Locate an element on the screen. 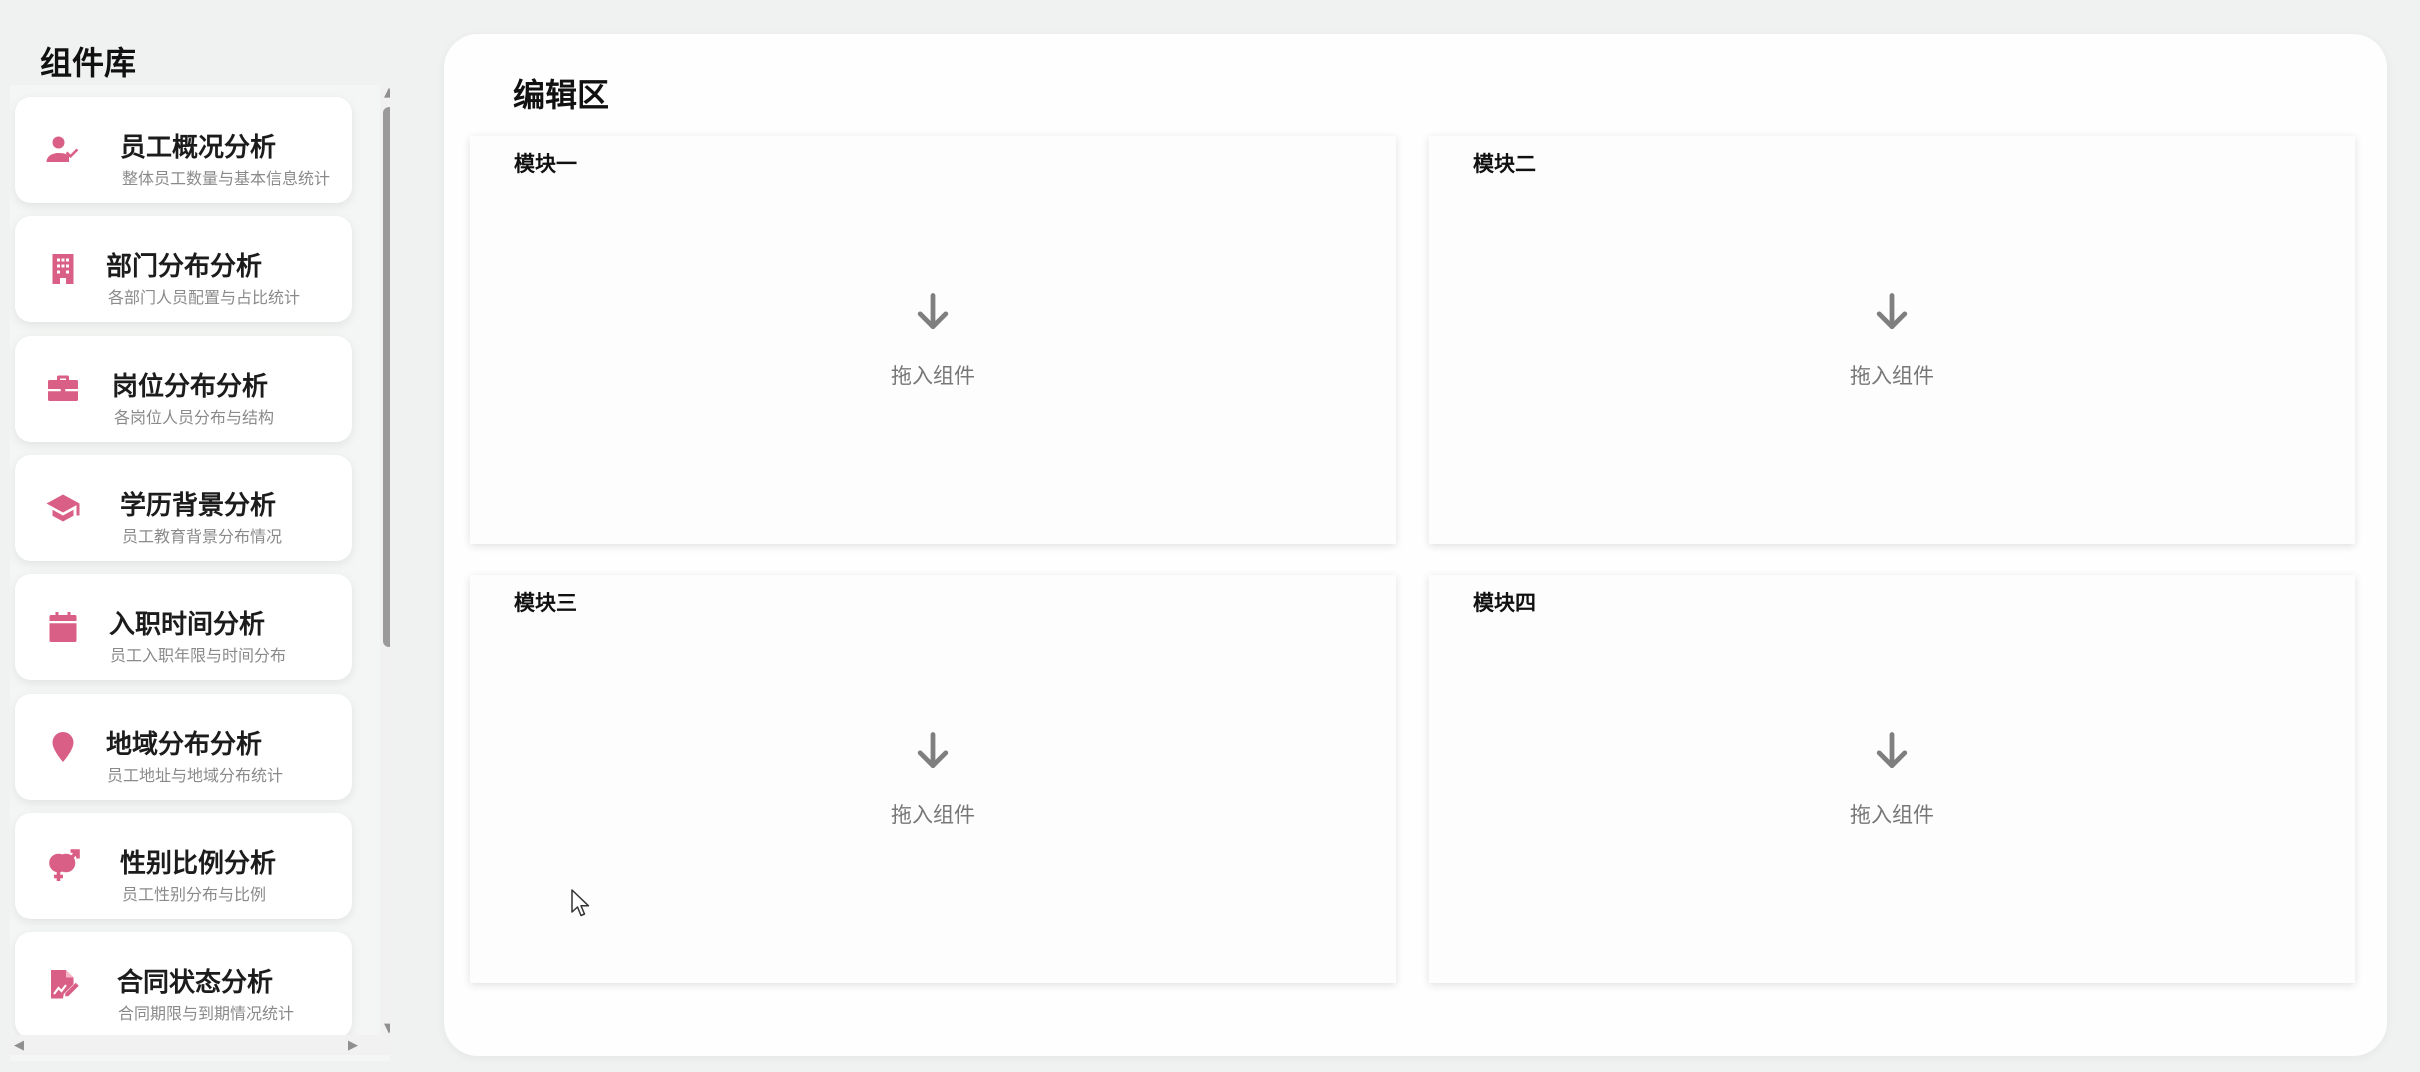 The height and width of the screenshot is (1072, 2420). module-2: 模块二 拖入组件 is located at coordinates (1892, 340).